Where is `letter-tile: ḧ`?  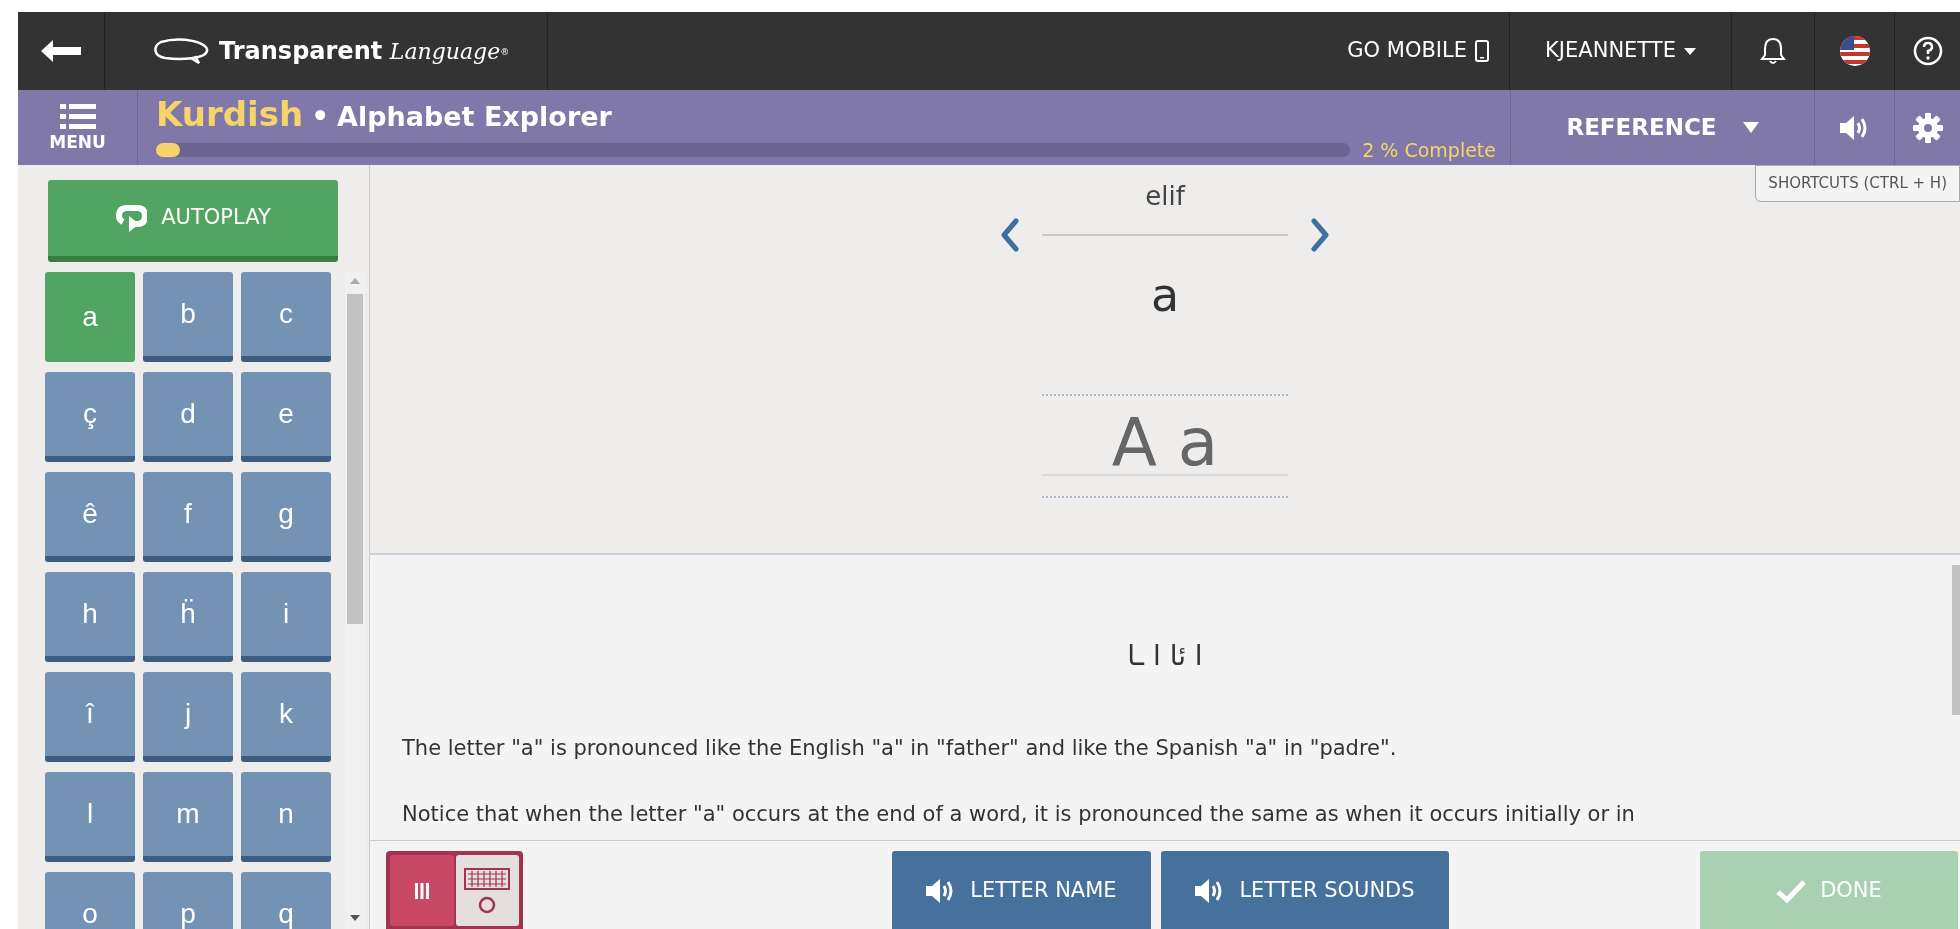 letter-tile: ḧ is located at coordinates (188, 617).